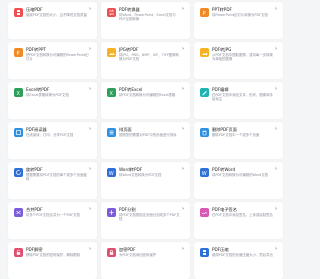 Image resolution: width=320 pixels, height=279 pixels. I want to click on tool-card: W PDF转Word 将PDF文档转换为可编辑的Word文档 ›, so click(238, 180).